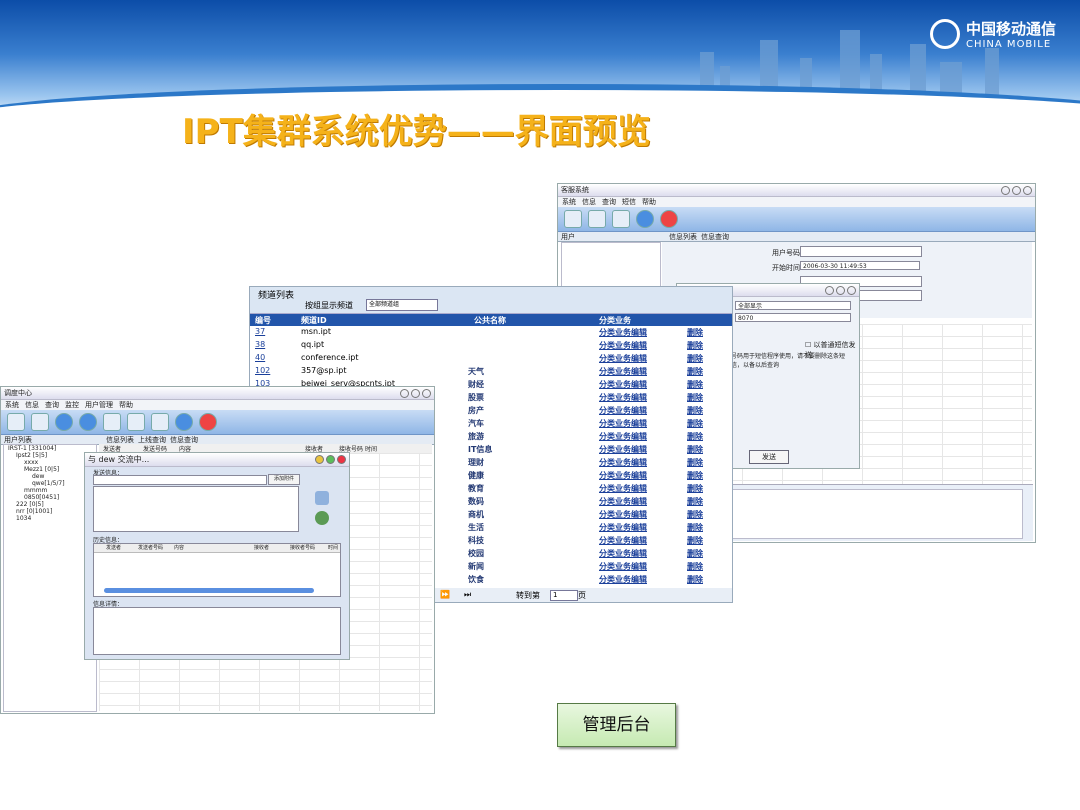 The width and height of the screenshot is (1080, 810). I want to click on monitor-icon, so click(64, 422).